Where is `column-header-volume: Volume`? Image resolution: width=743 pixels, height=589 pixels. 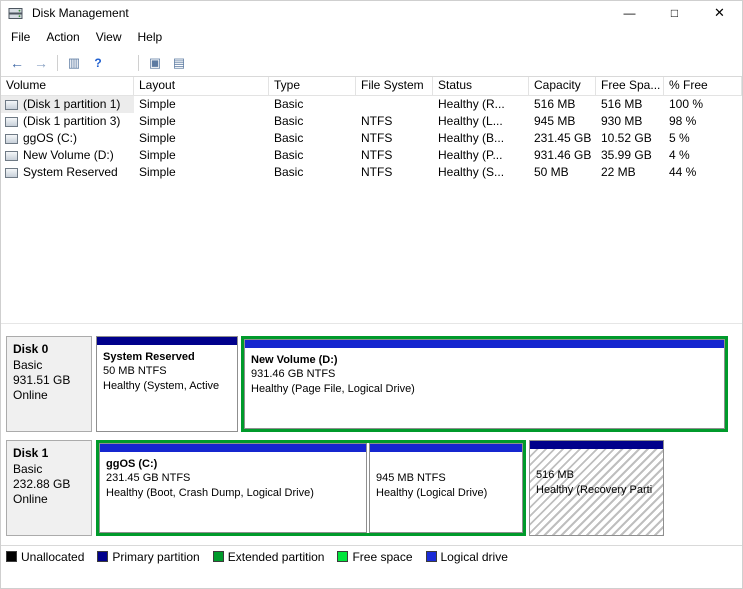
column-header-volume: Volume is located at coordinates (67, 86).